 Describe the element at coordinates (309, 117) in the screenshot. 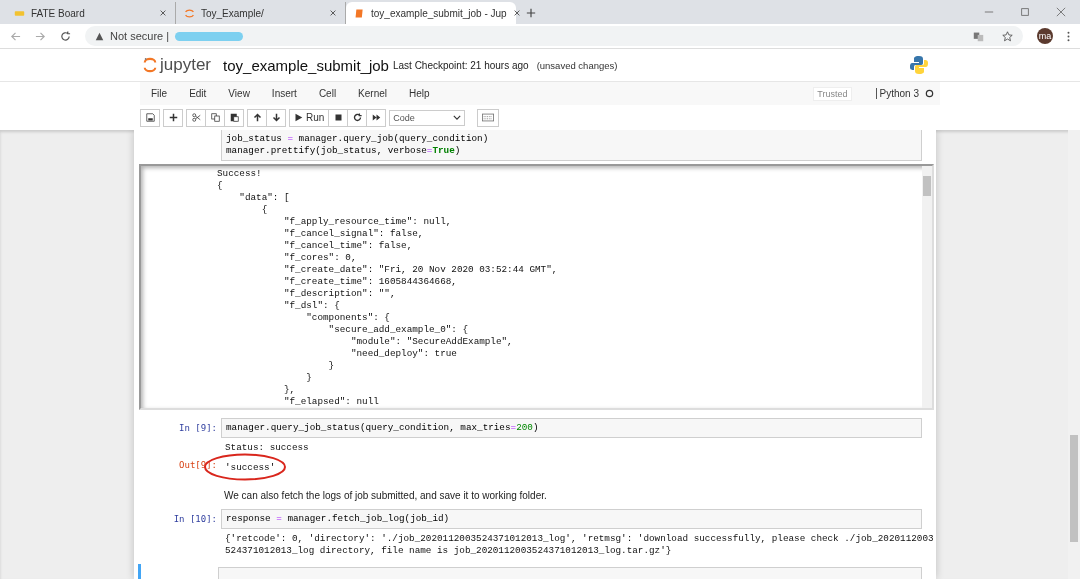

I see `run-button: Run` at that location.